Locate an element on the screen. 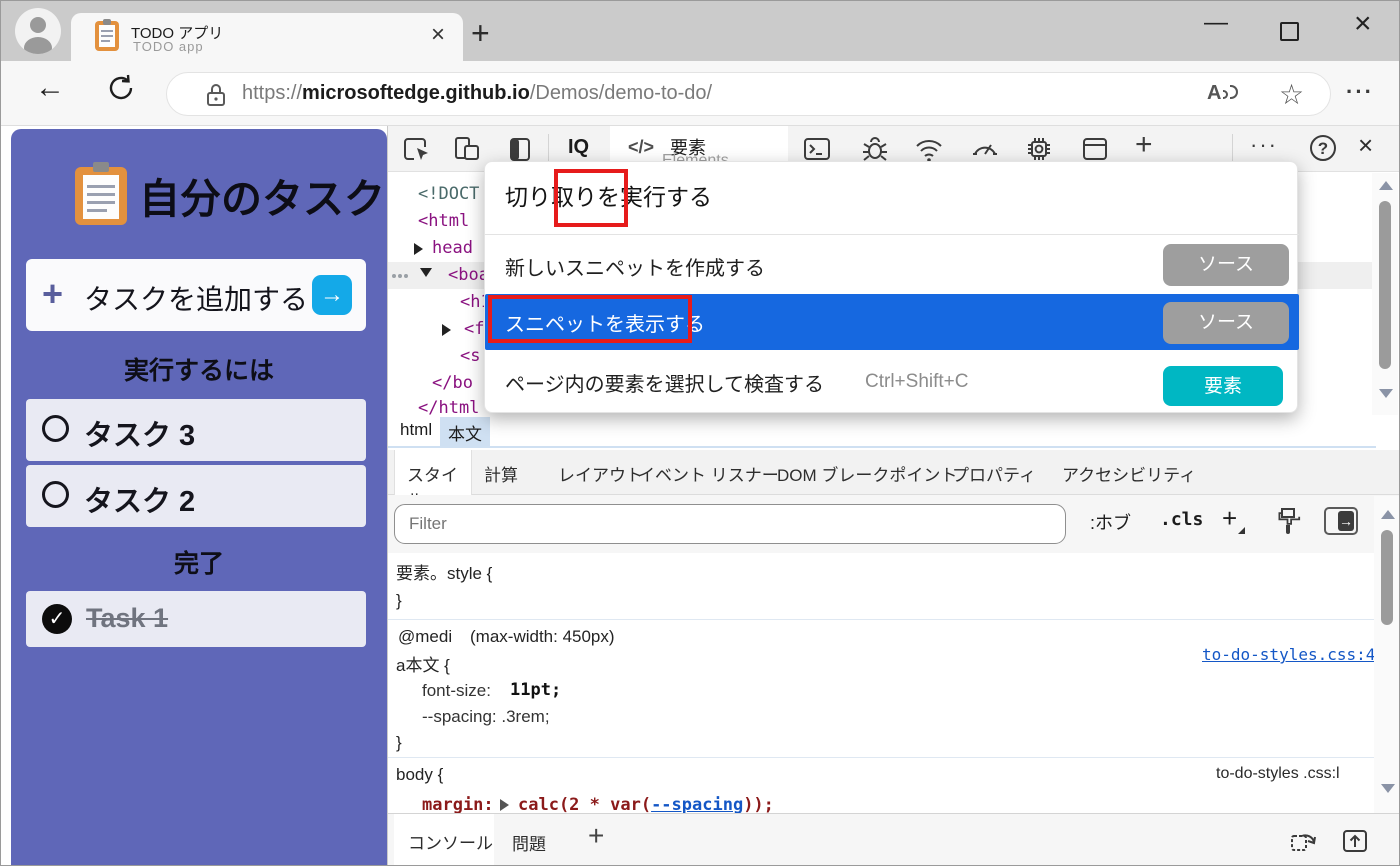  minimize-button: — is located at coordinates (1216, 23).